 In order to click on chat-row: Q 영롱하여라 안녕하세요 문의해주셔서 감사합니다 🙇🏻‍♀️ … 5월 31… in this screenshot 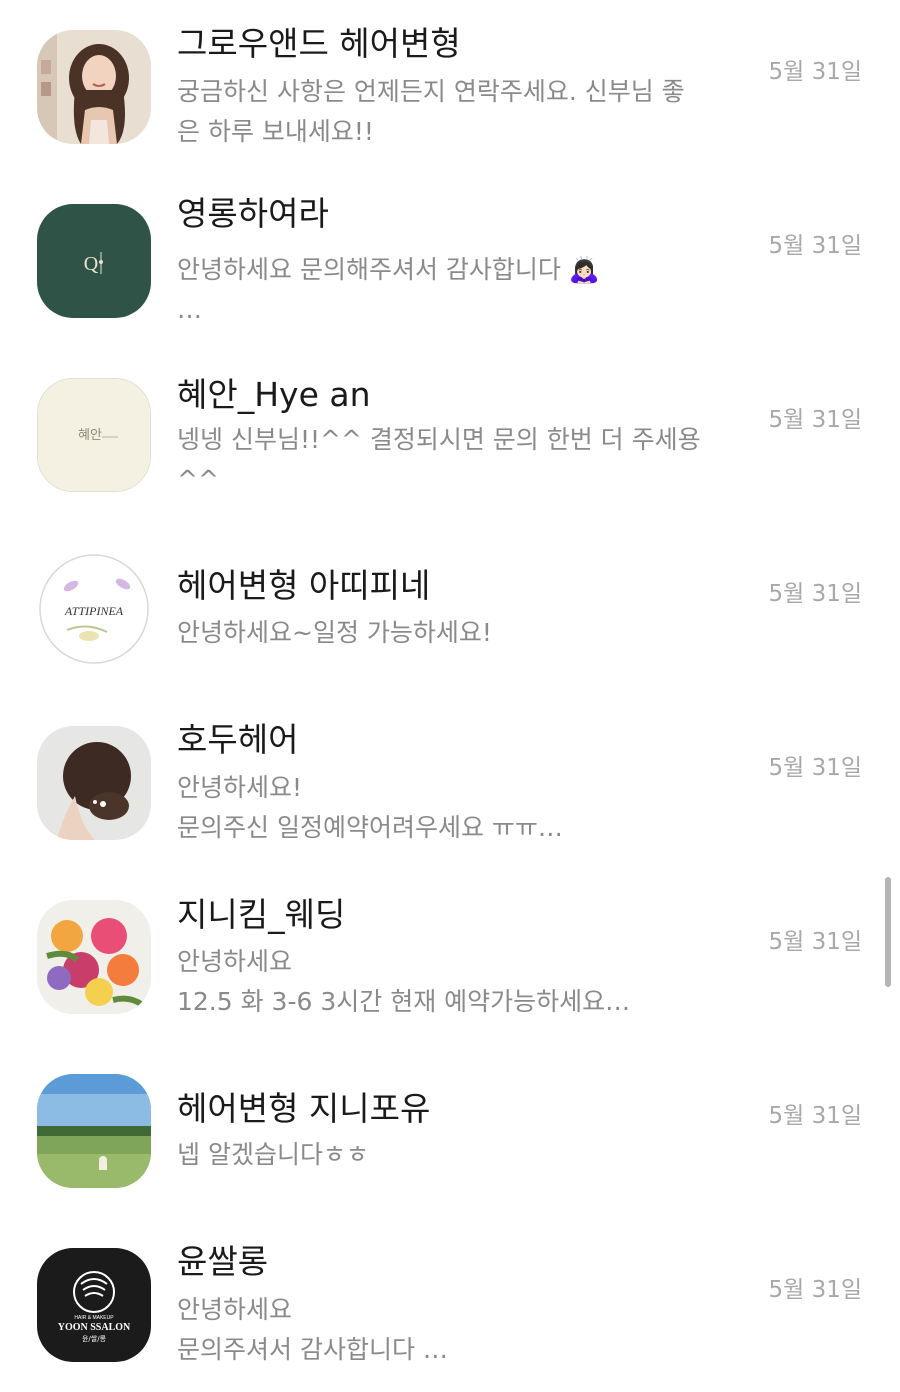, I will do `click(450, 261)`.